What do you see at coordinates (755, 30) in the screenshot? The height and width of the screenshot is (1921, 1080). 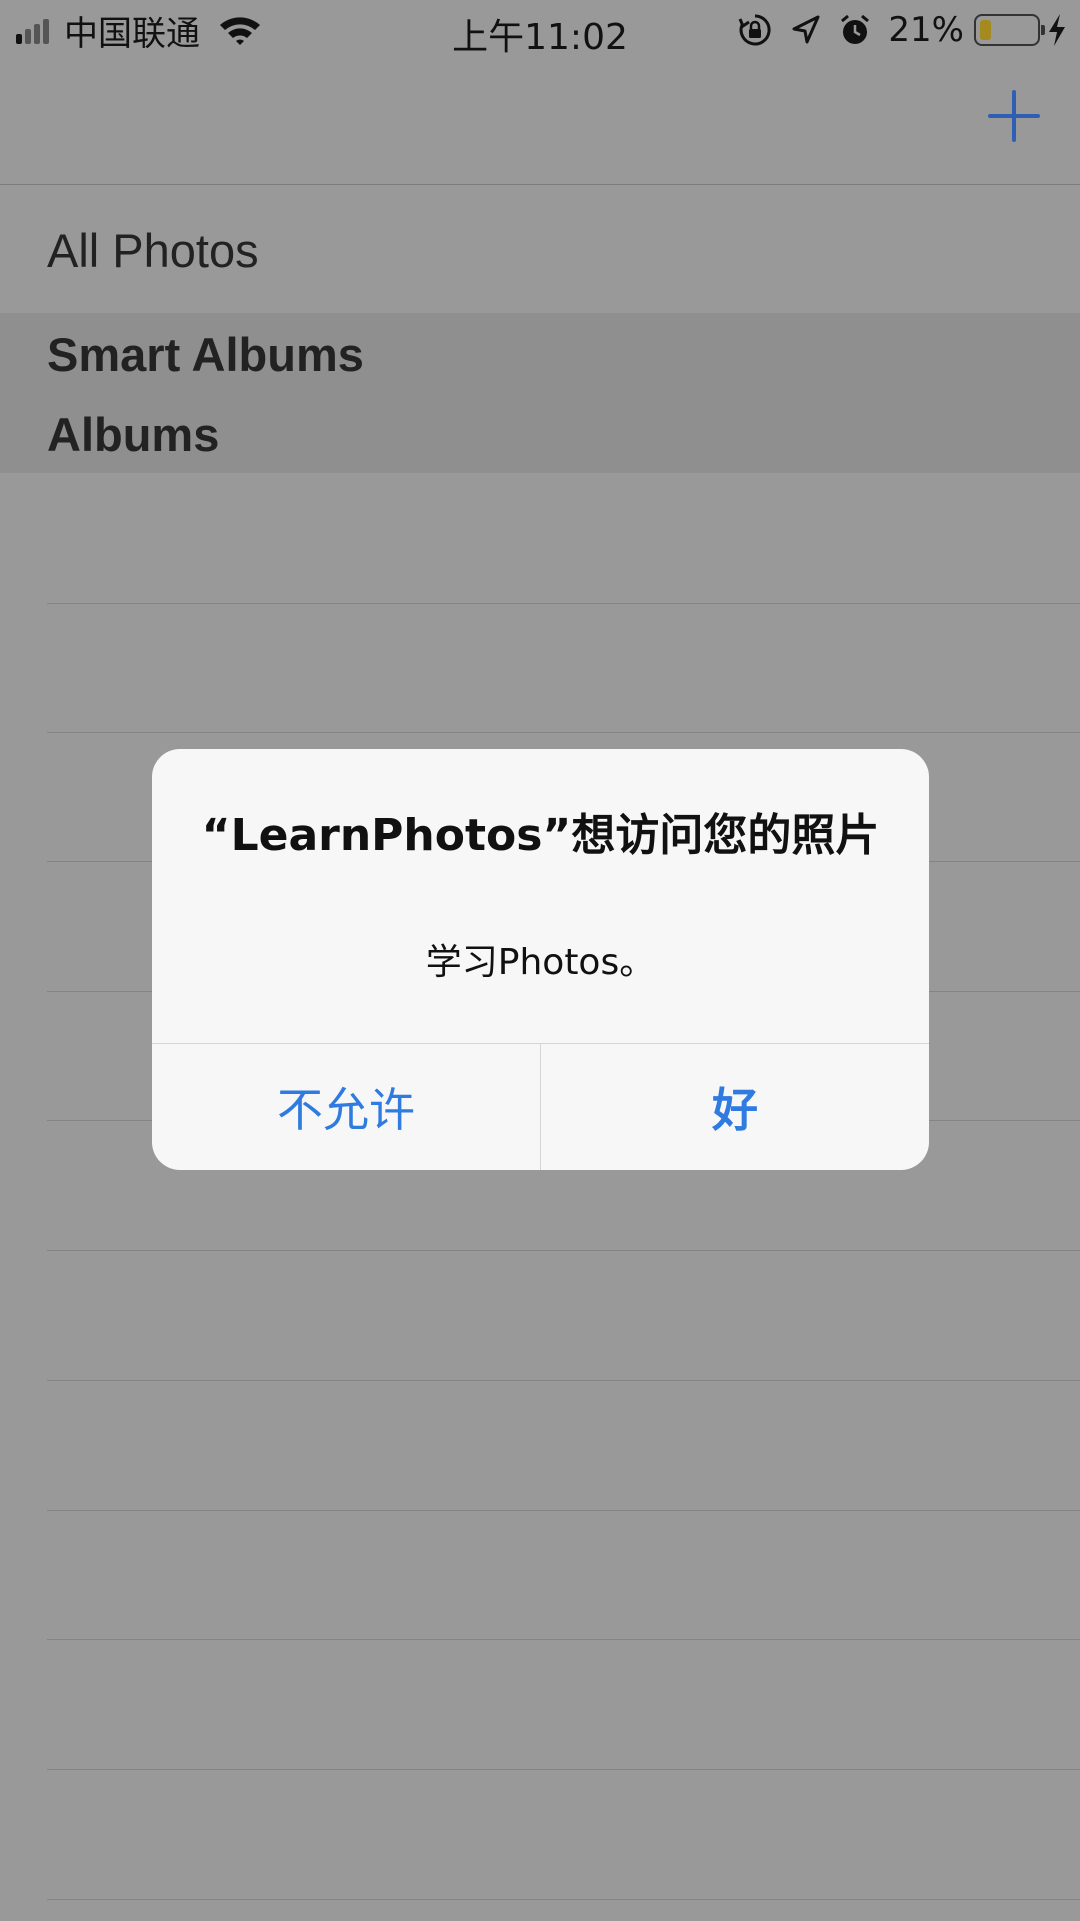 I see `rotation-lock-icon` at bounding box center [755, 30].